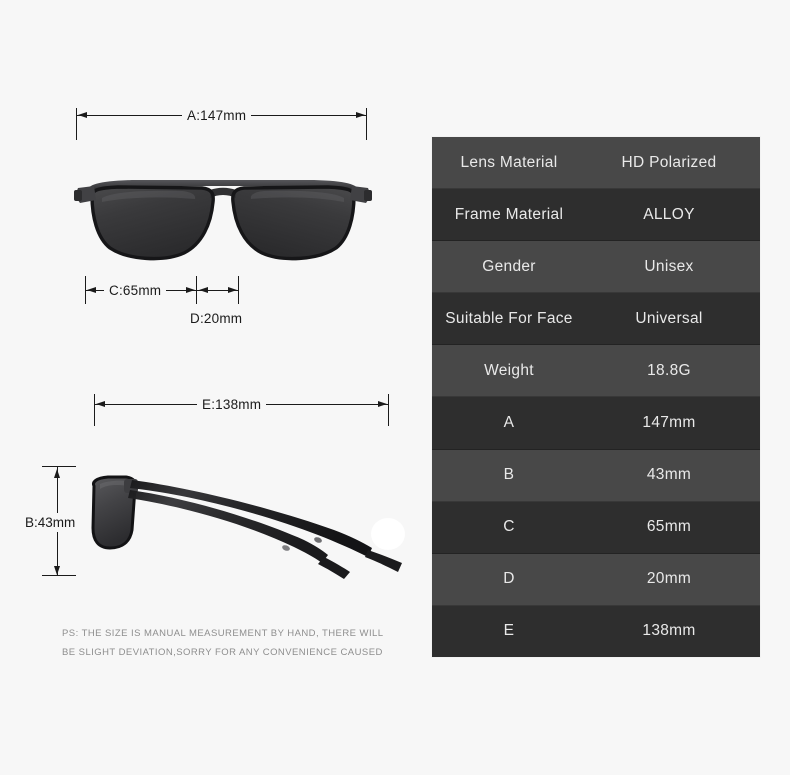 This screenshot has width=790, height=775. Describe the element at coordinates (366, 124) in the screenshot. I see `dimension-a-extension-right` at that location.